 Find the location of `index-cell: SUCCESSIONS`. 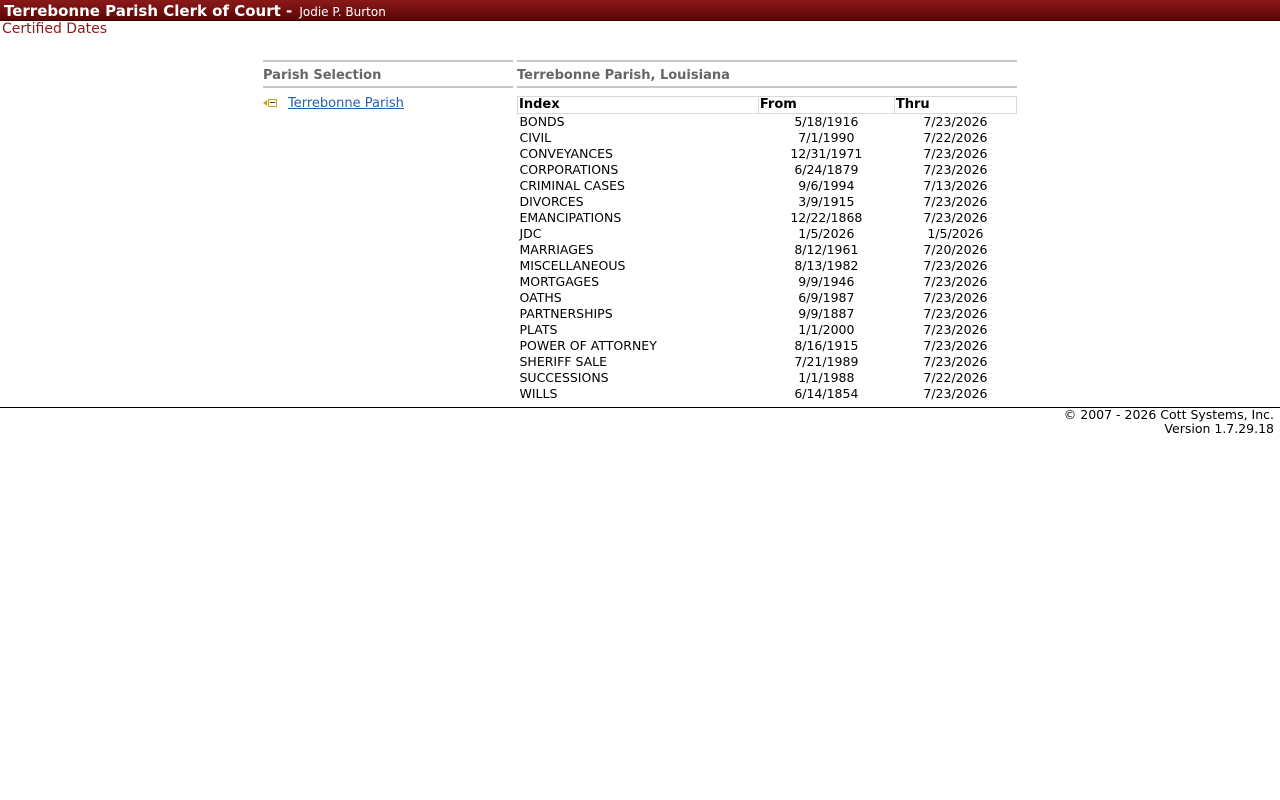

index-cell: SUCCESSIONS is located at coordinates (564, 377).